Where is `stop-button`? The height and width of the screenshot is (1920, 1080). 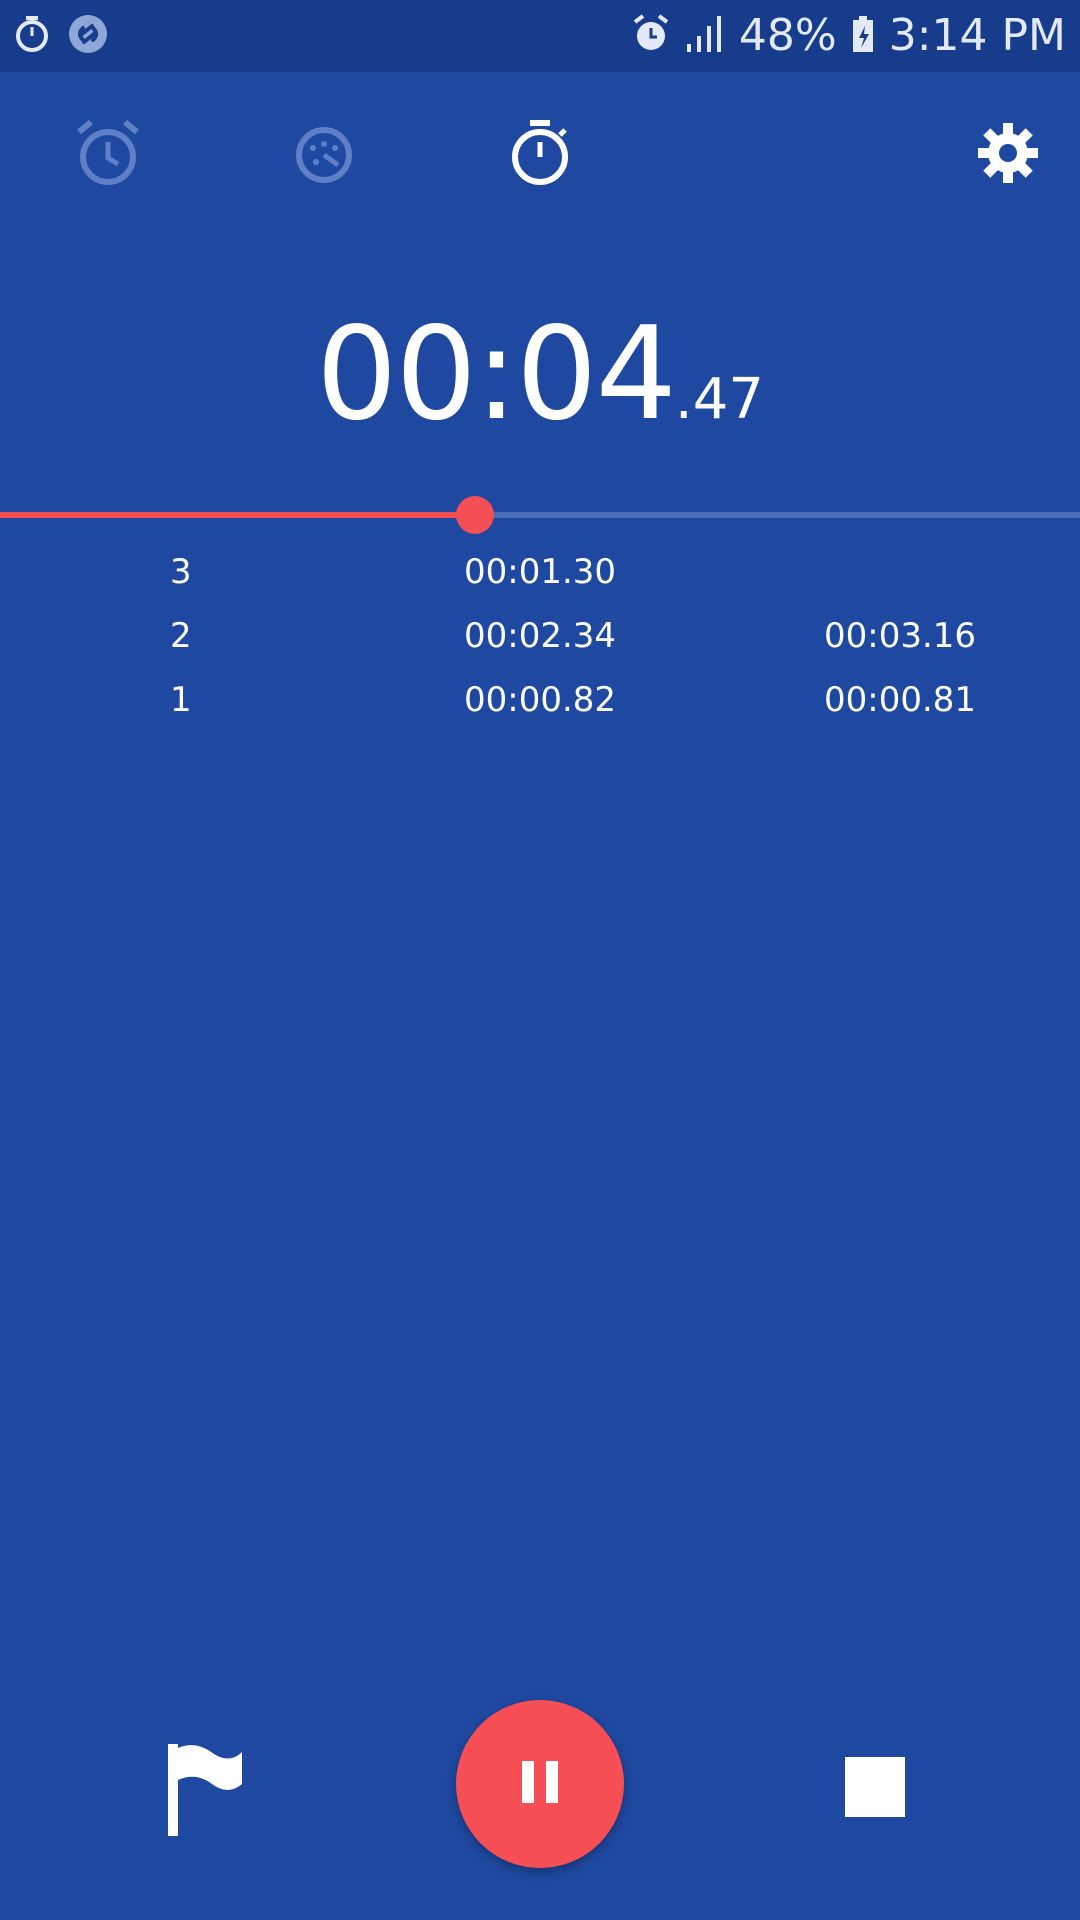
stop-button is located at coordinates (875, 1787).